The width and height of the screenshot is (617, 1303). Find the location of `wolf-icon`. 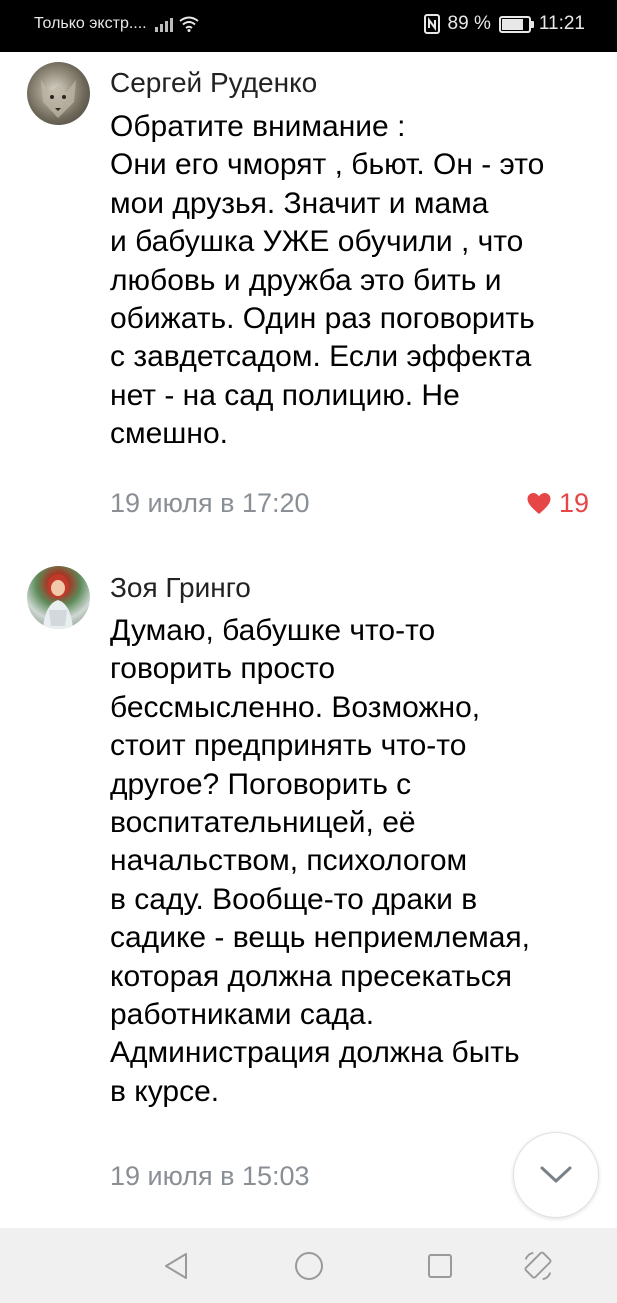

wolf-icon is located at coordinates (58, 99).